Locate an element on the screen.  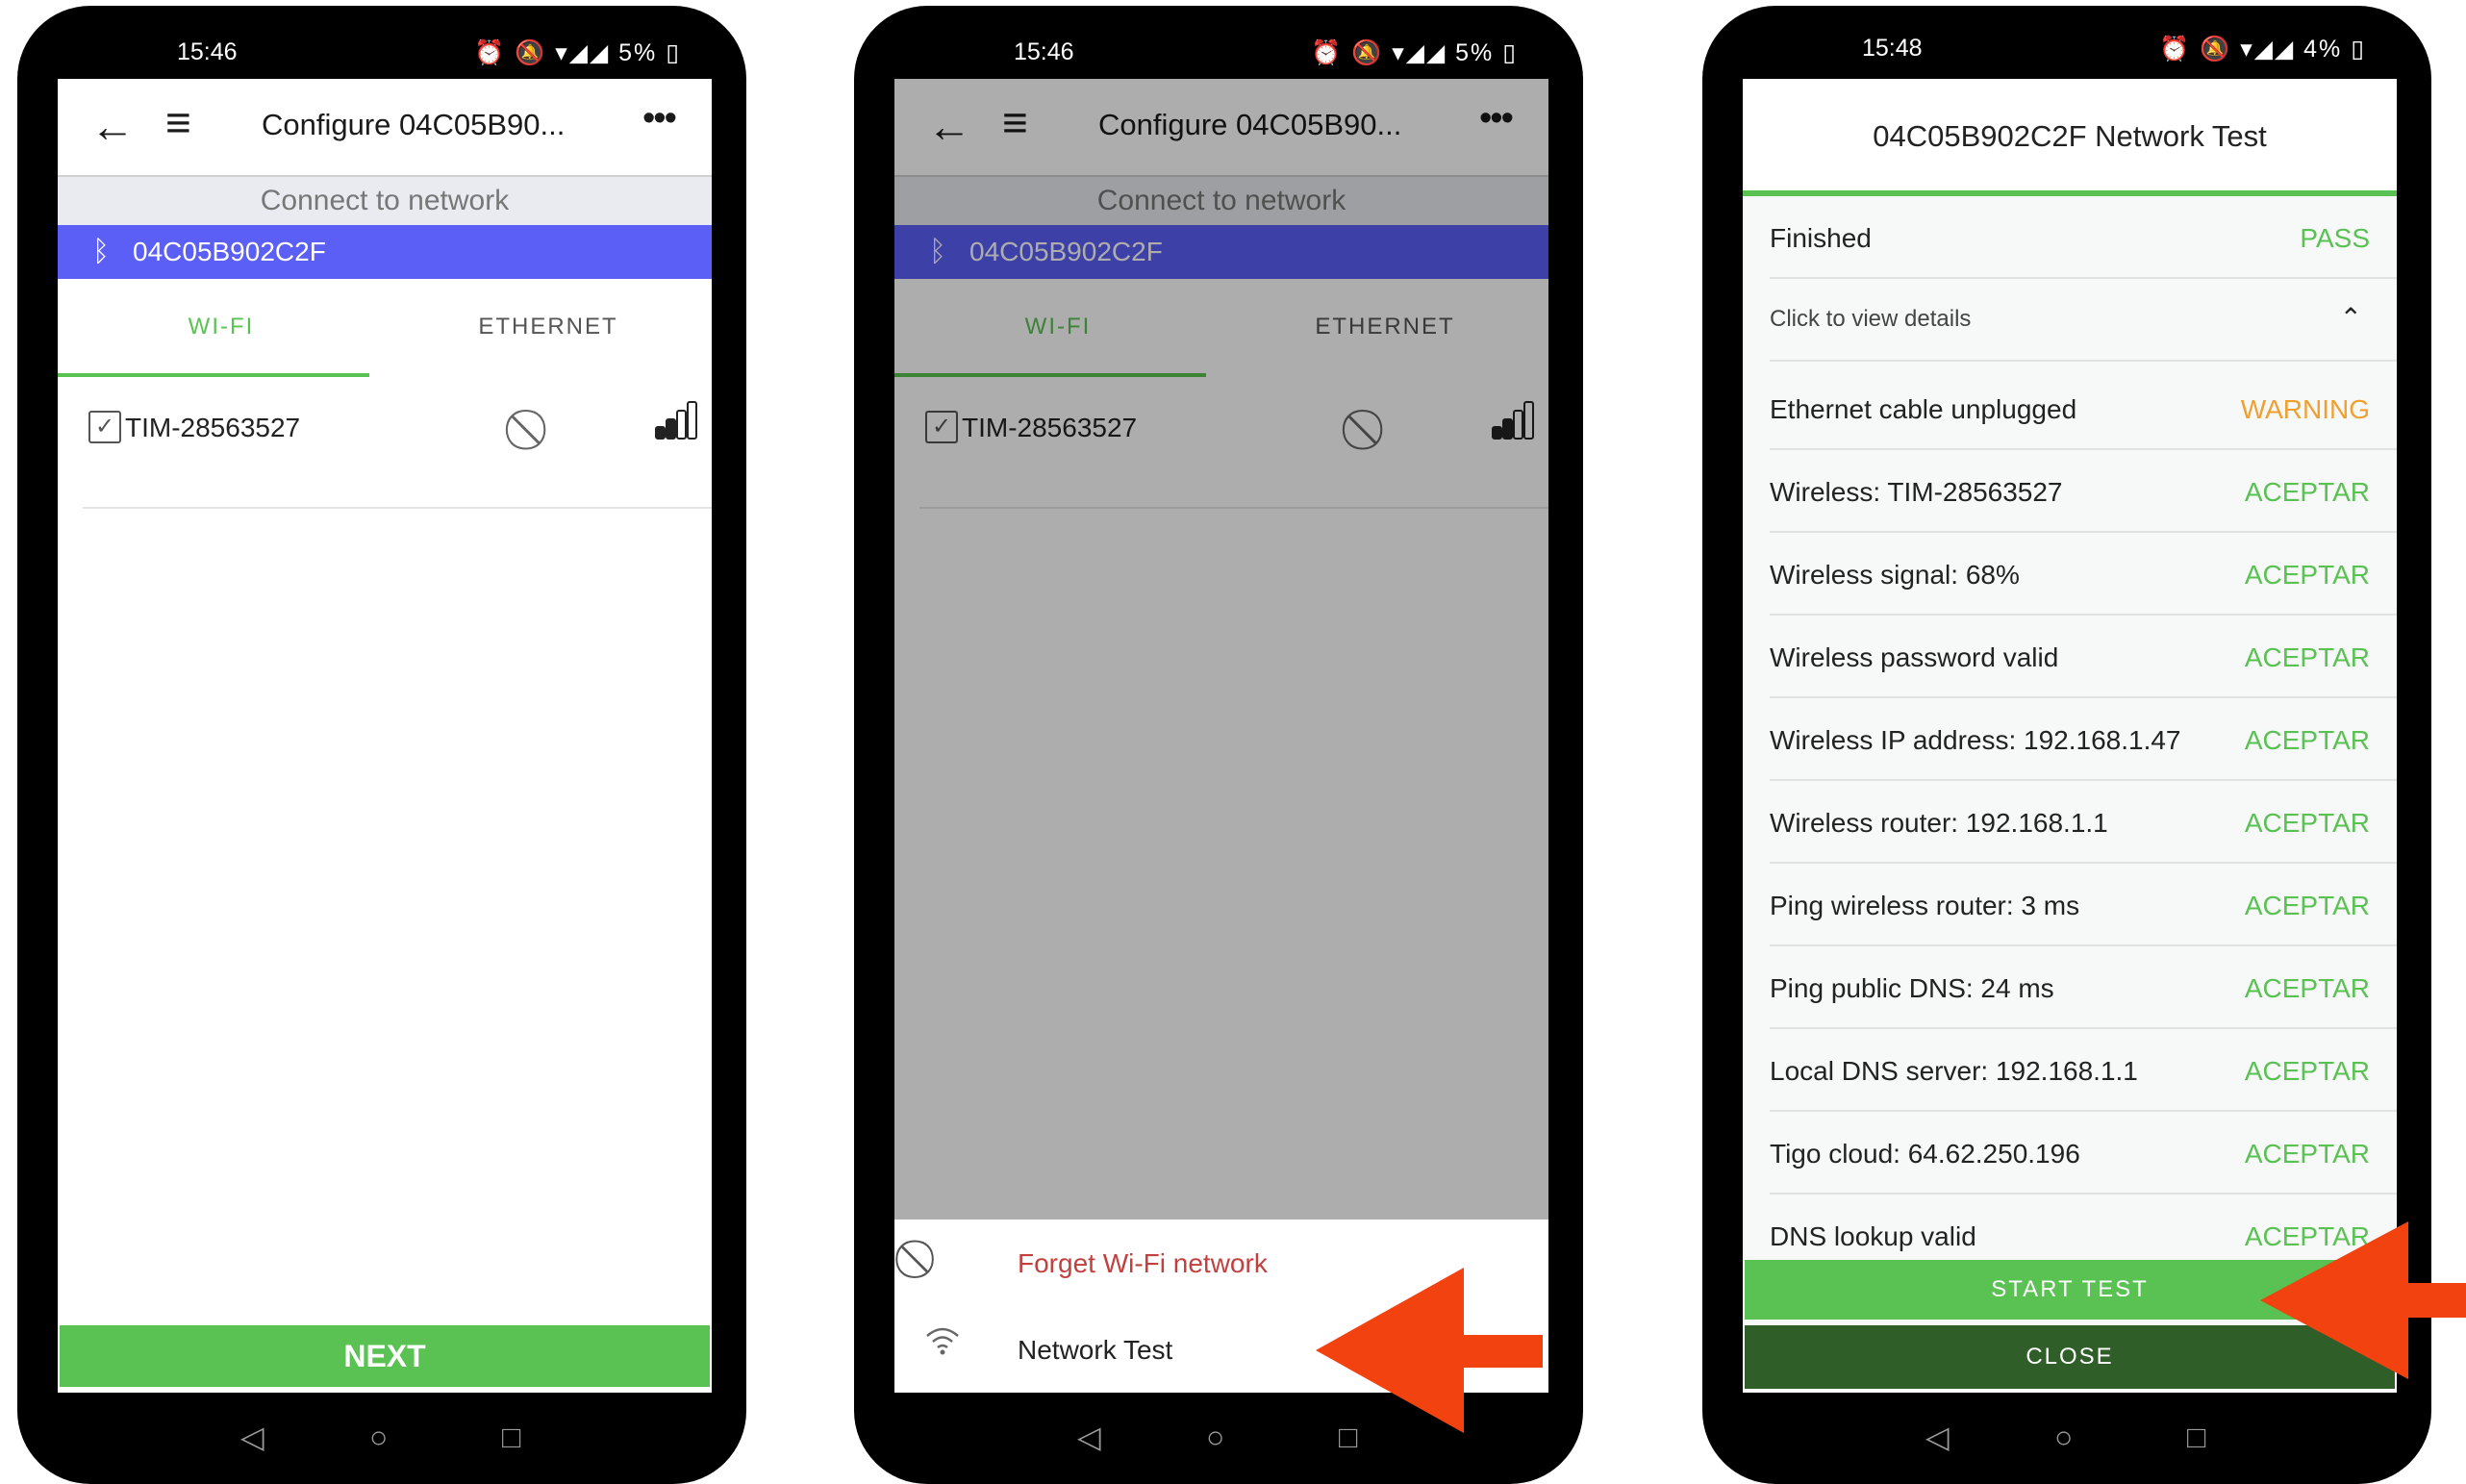
hamburger-menu-icon: ≡ is located at coordinates (178, 122).